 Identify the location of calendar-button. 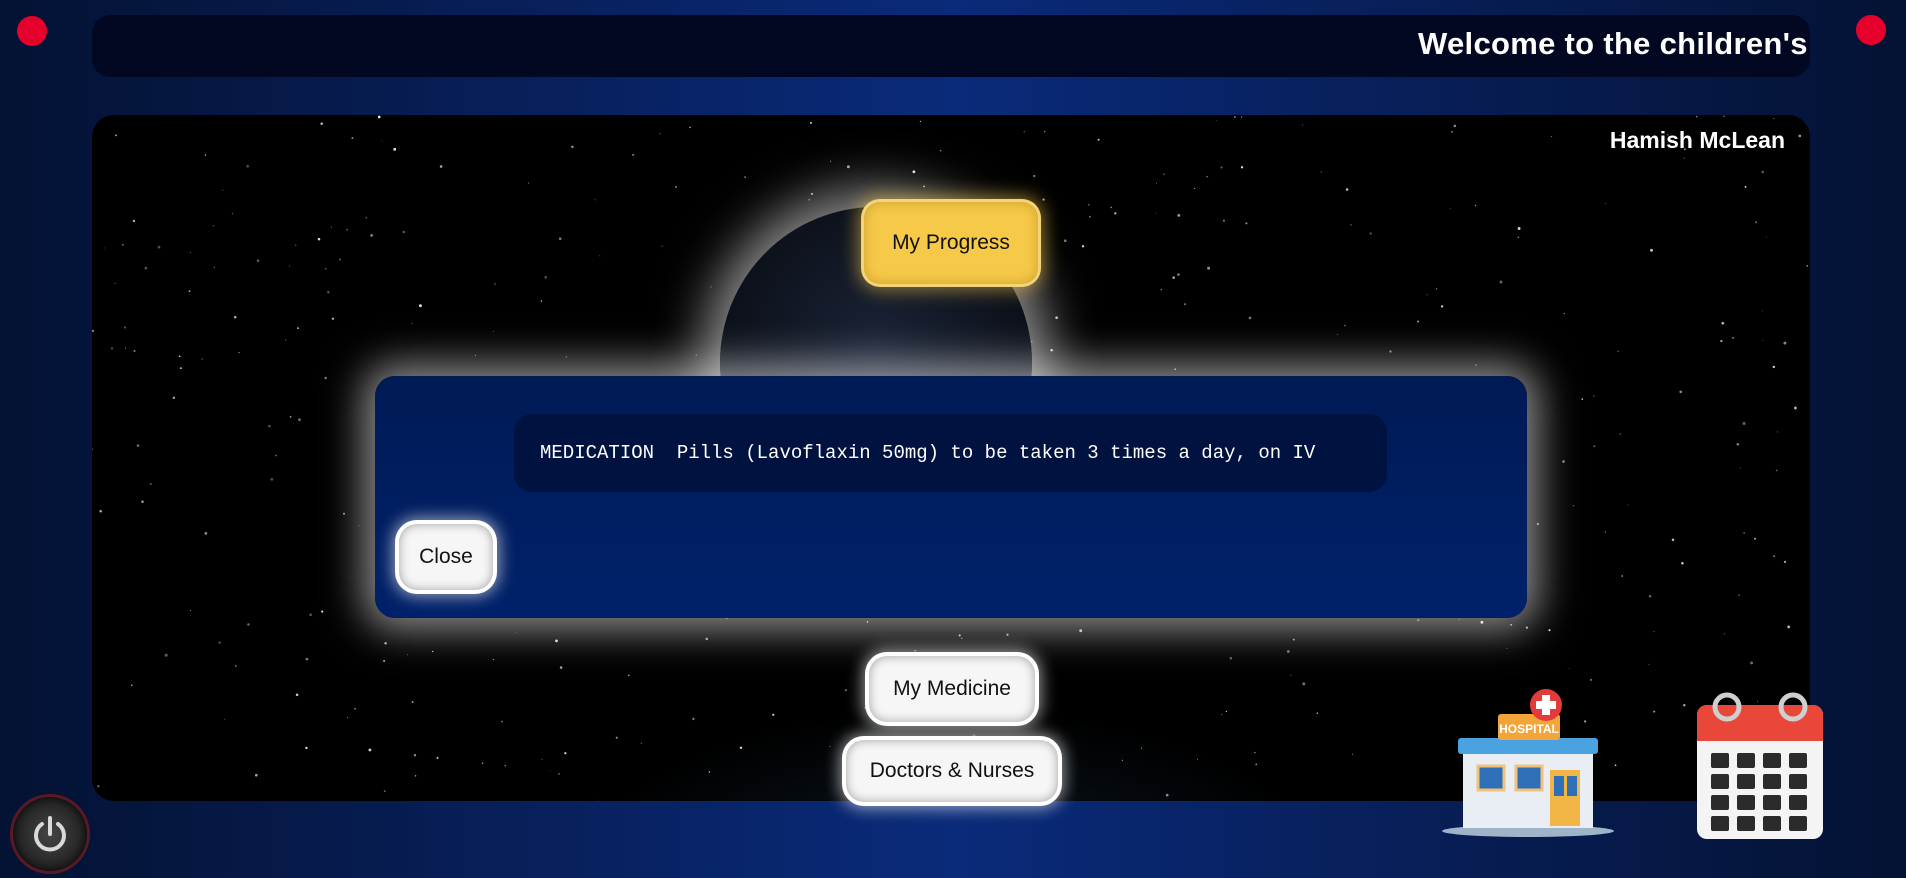
(1760, 767).